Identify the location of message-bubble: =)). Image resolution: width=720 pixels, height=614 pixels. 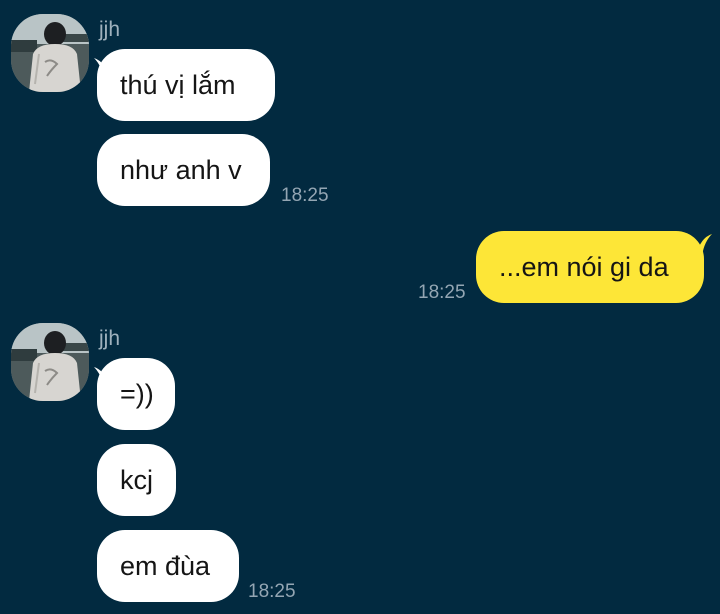
(136, 394).